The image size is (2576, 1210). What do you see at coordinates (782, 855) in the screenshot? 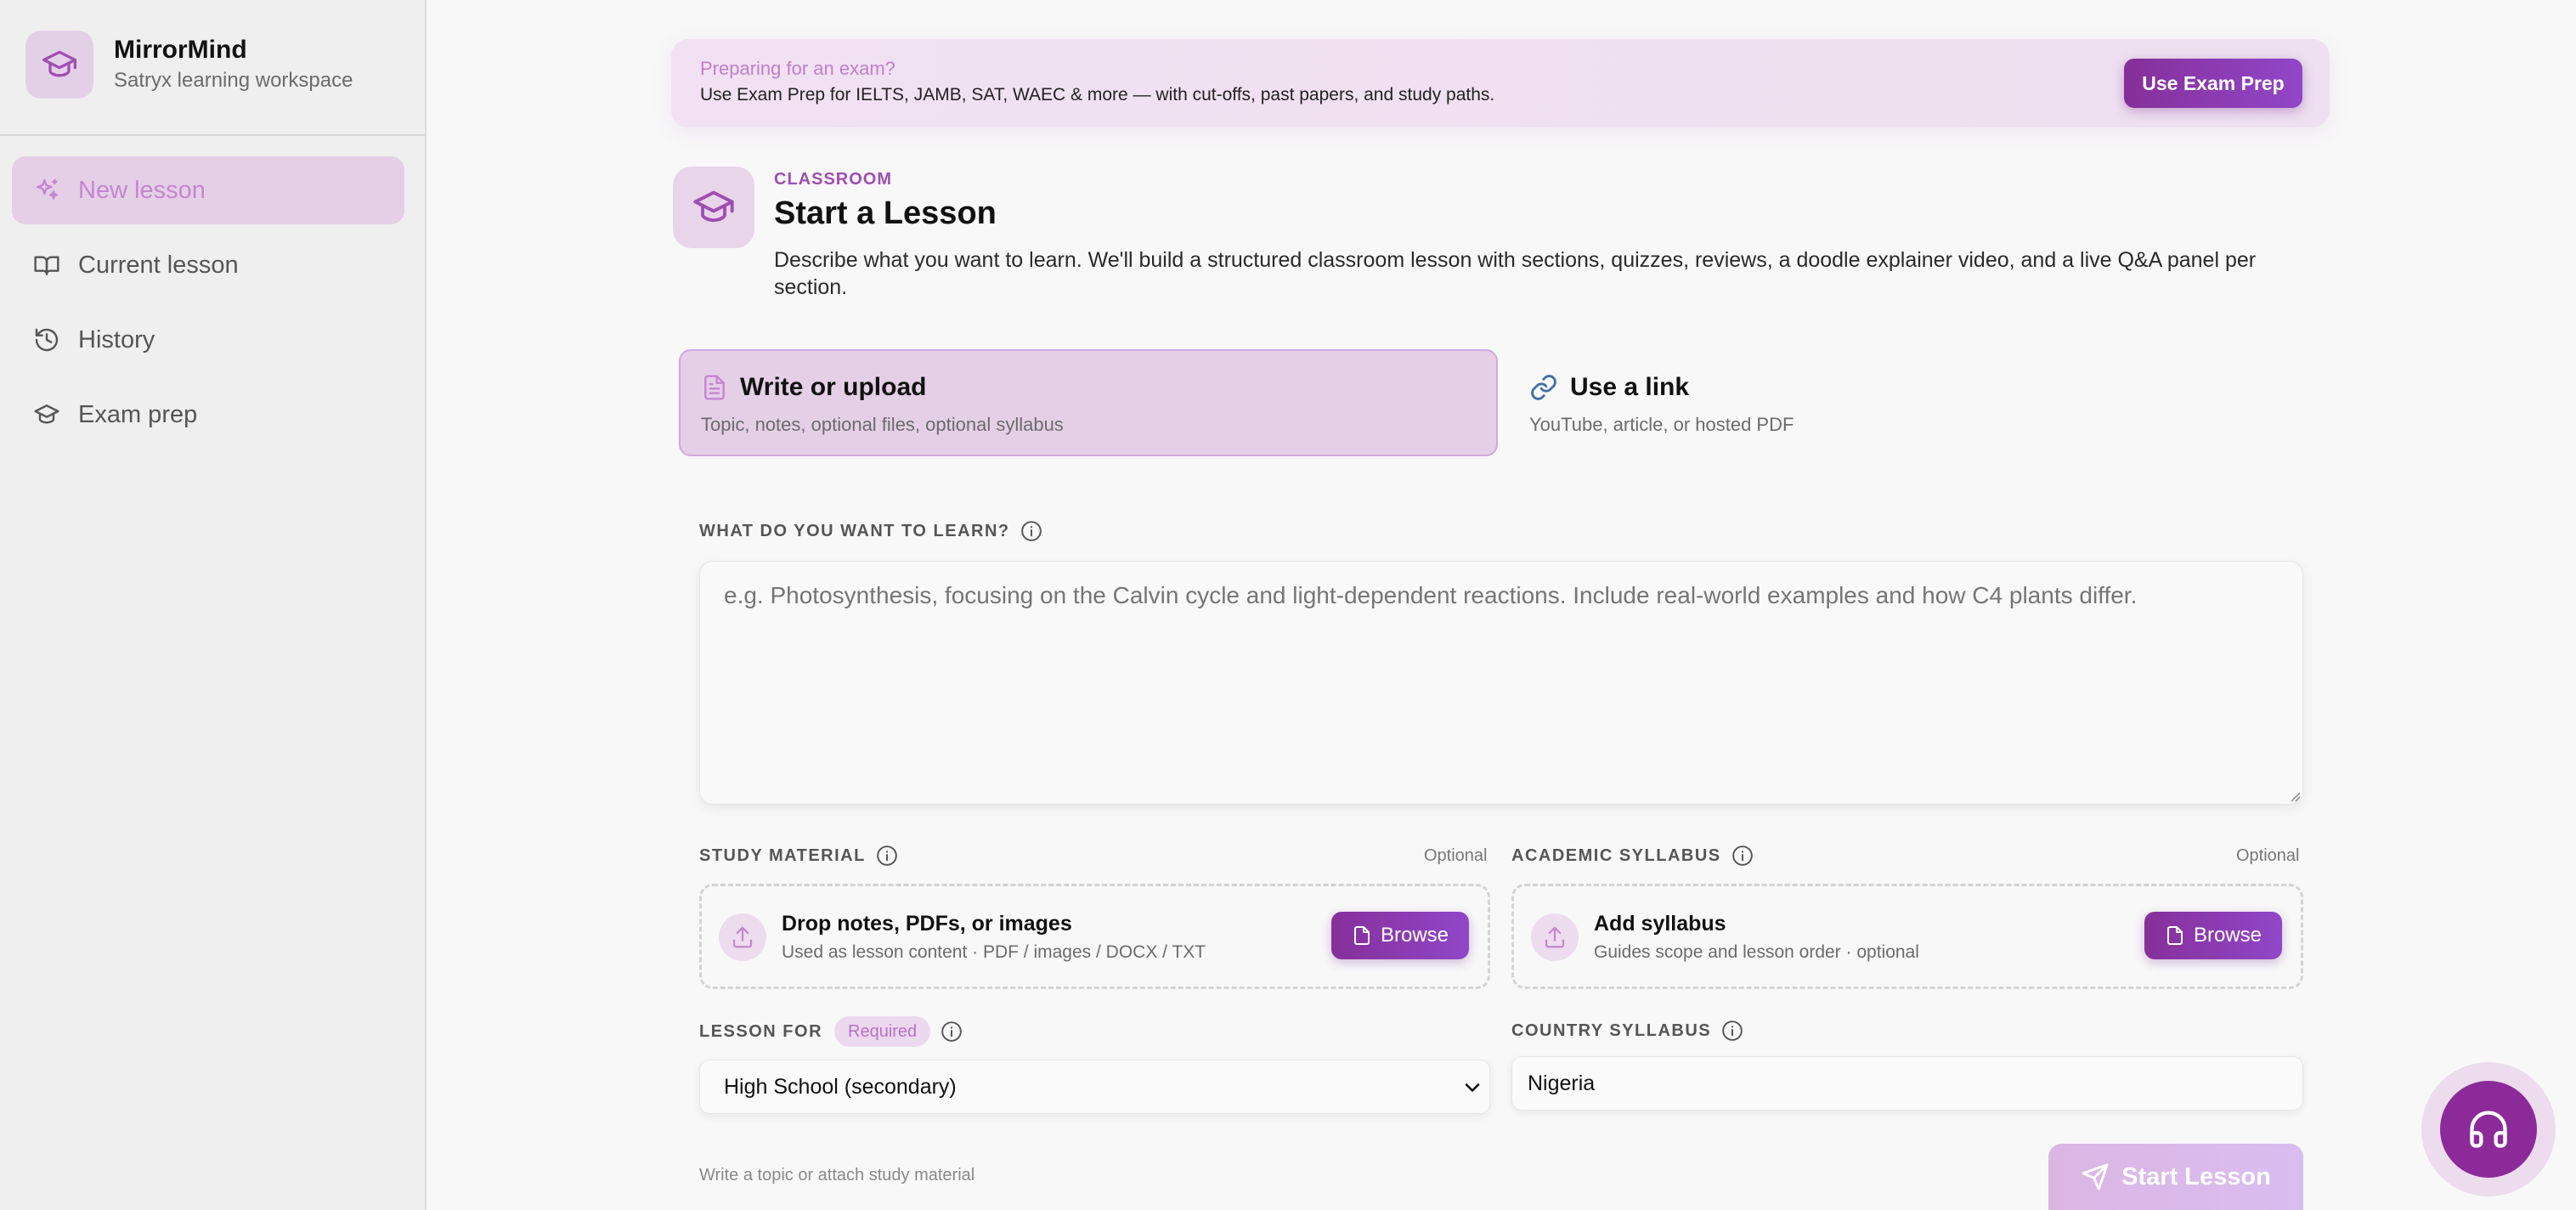
I see `study-material-label-text: STUDY MATERIAL` at bounding box center [782, 855].